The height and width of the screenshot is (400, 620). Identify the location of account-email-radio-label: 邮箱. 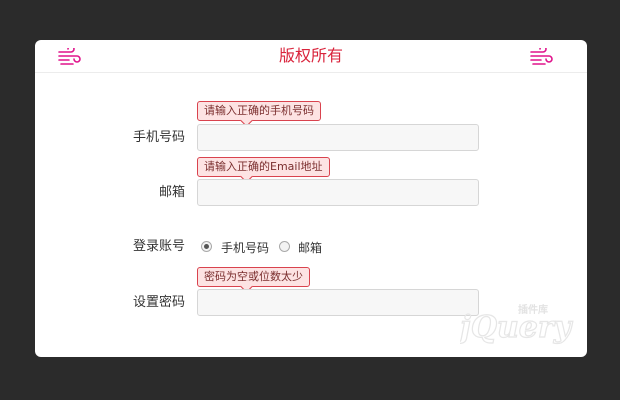
(310, 248).